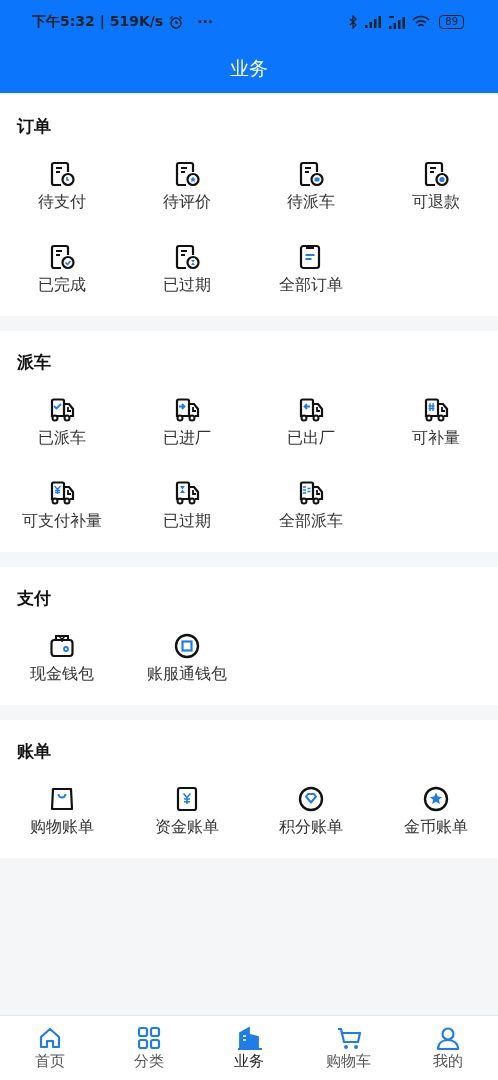  I want to click on status-time: 下午5:32 | 519K/s, so click(98, 22).